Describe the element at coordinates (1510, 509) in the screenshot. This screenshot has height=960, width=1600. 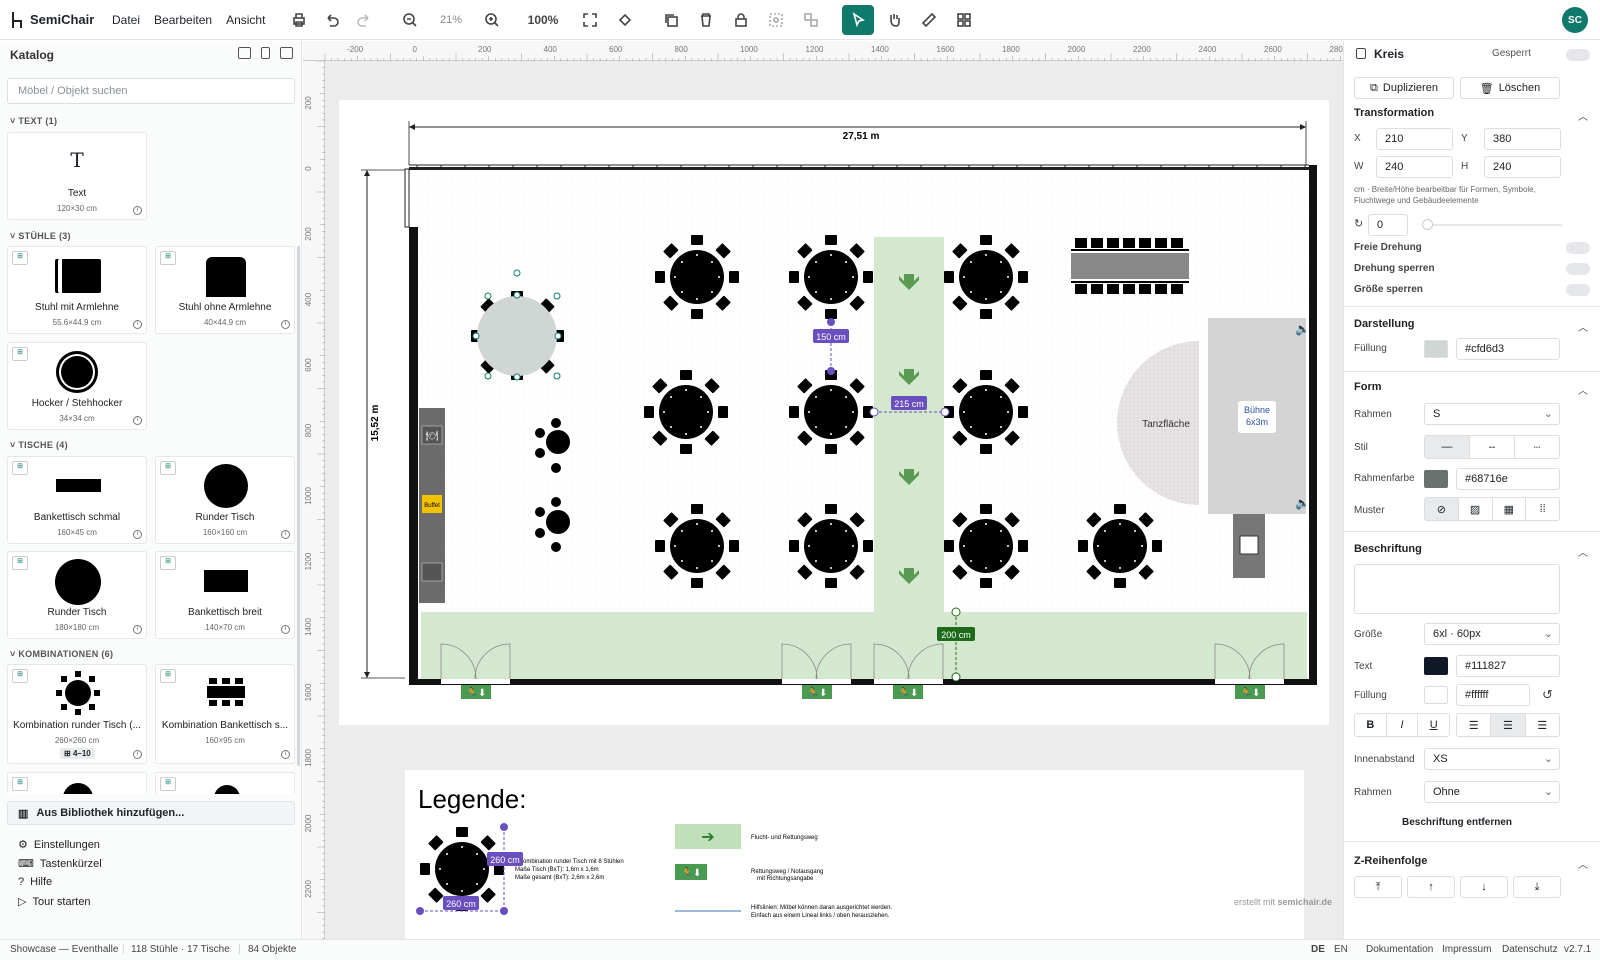
I see `grid-pattern-icon: ▦` at that location.